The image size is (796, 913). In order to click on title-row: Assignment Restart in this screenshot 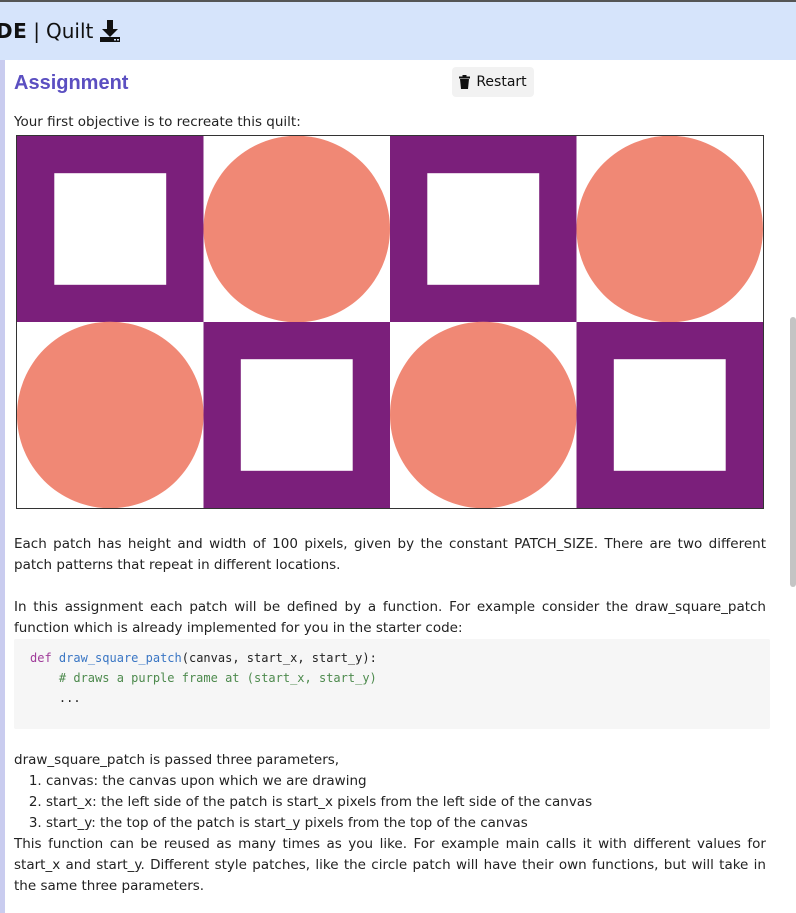, I will do `click(391, 83)`.